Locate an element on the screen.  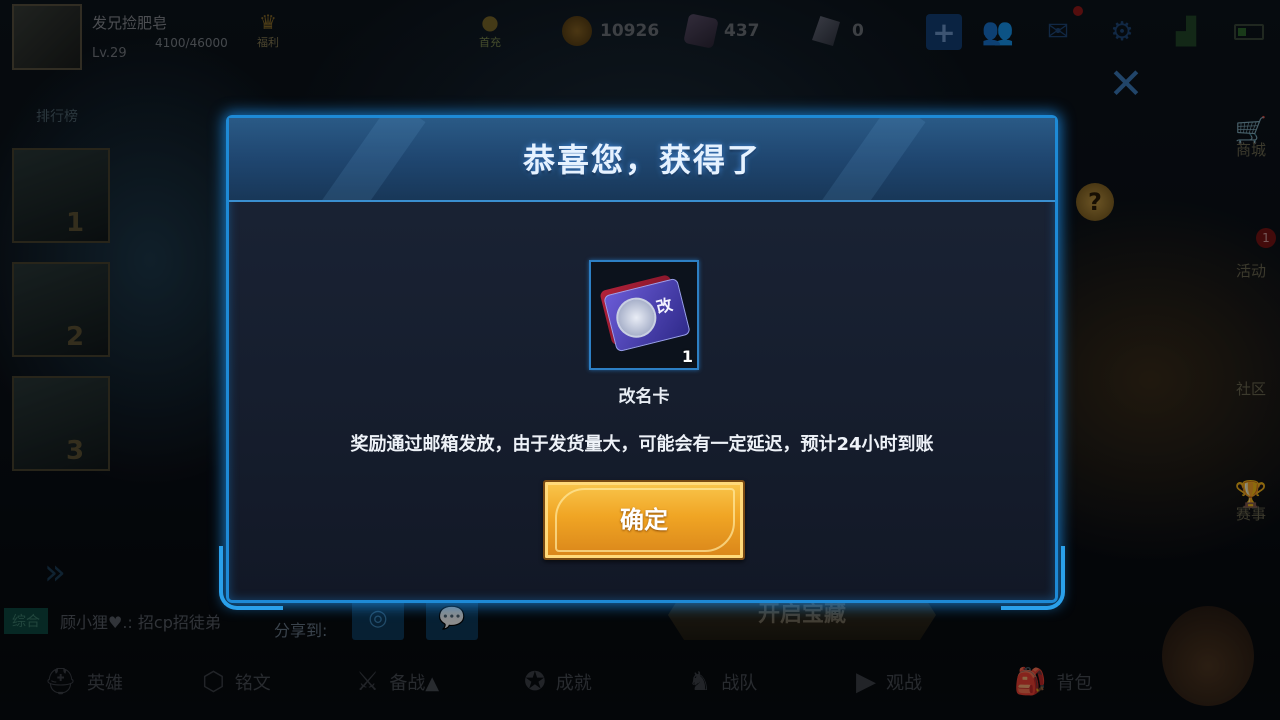
confirm-label: 确定 is located at coordinates (644, 520).